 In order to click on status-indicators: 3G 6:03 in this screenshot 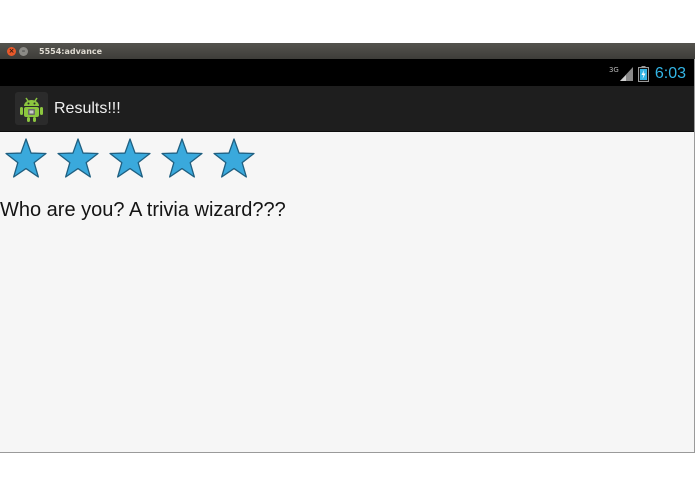, I will do `click(647, 73)`.